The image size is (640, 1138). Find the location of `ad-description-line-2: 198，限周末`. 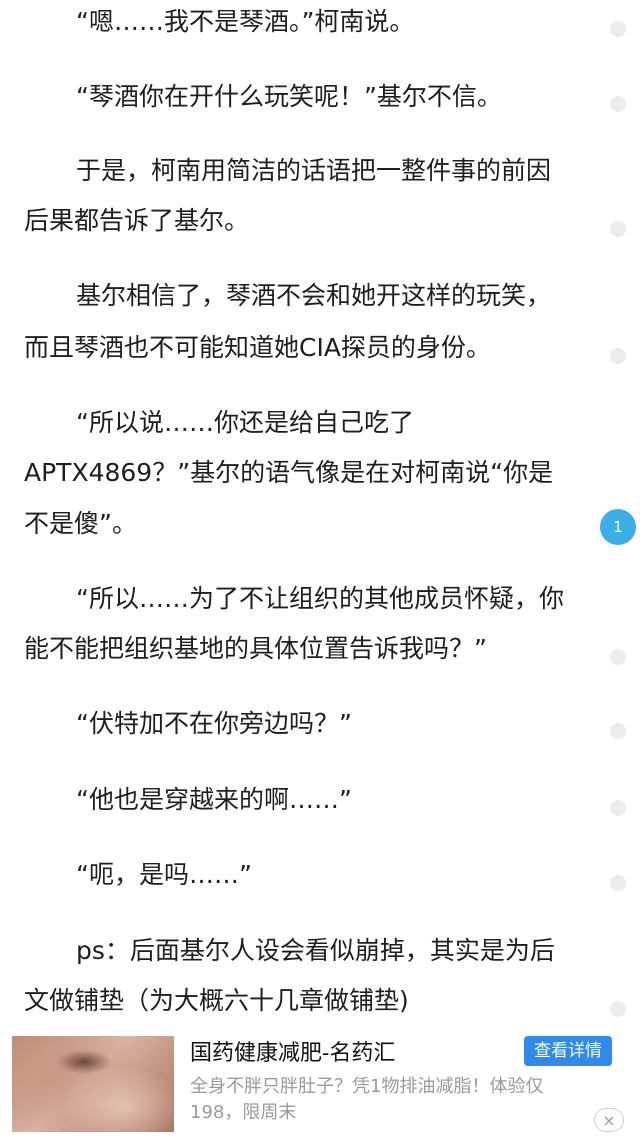

ad-description-line-2: 198，限周末 is located at coordinates (243, 1112).